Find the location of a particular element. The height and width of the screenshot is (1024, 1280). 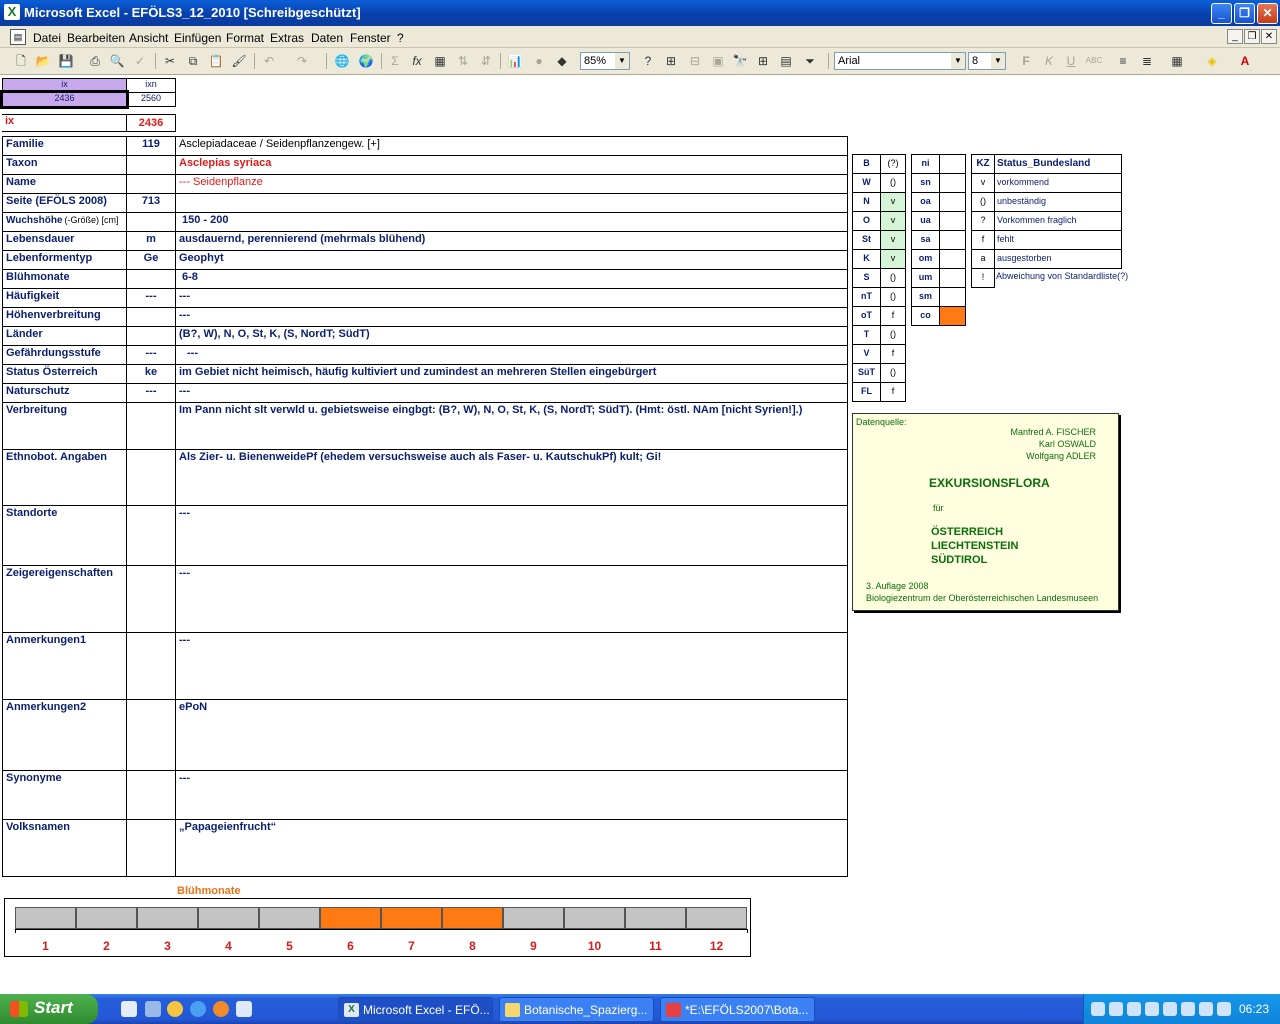

state-value: (?) is located at coordinates (893, 164).